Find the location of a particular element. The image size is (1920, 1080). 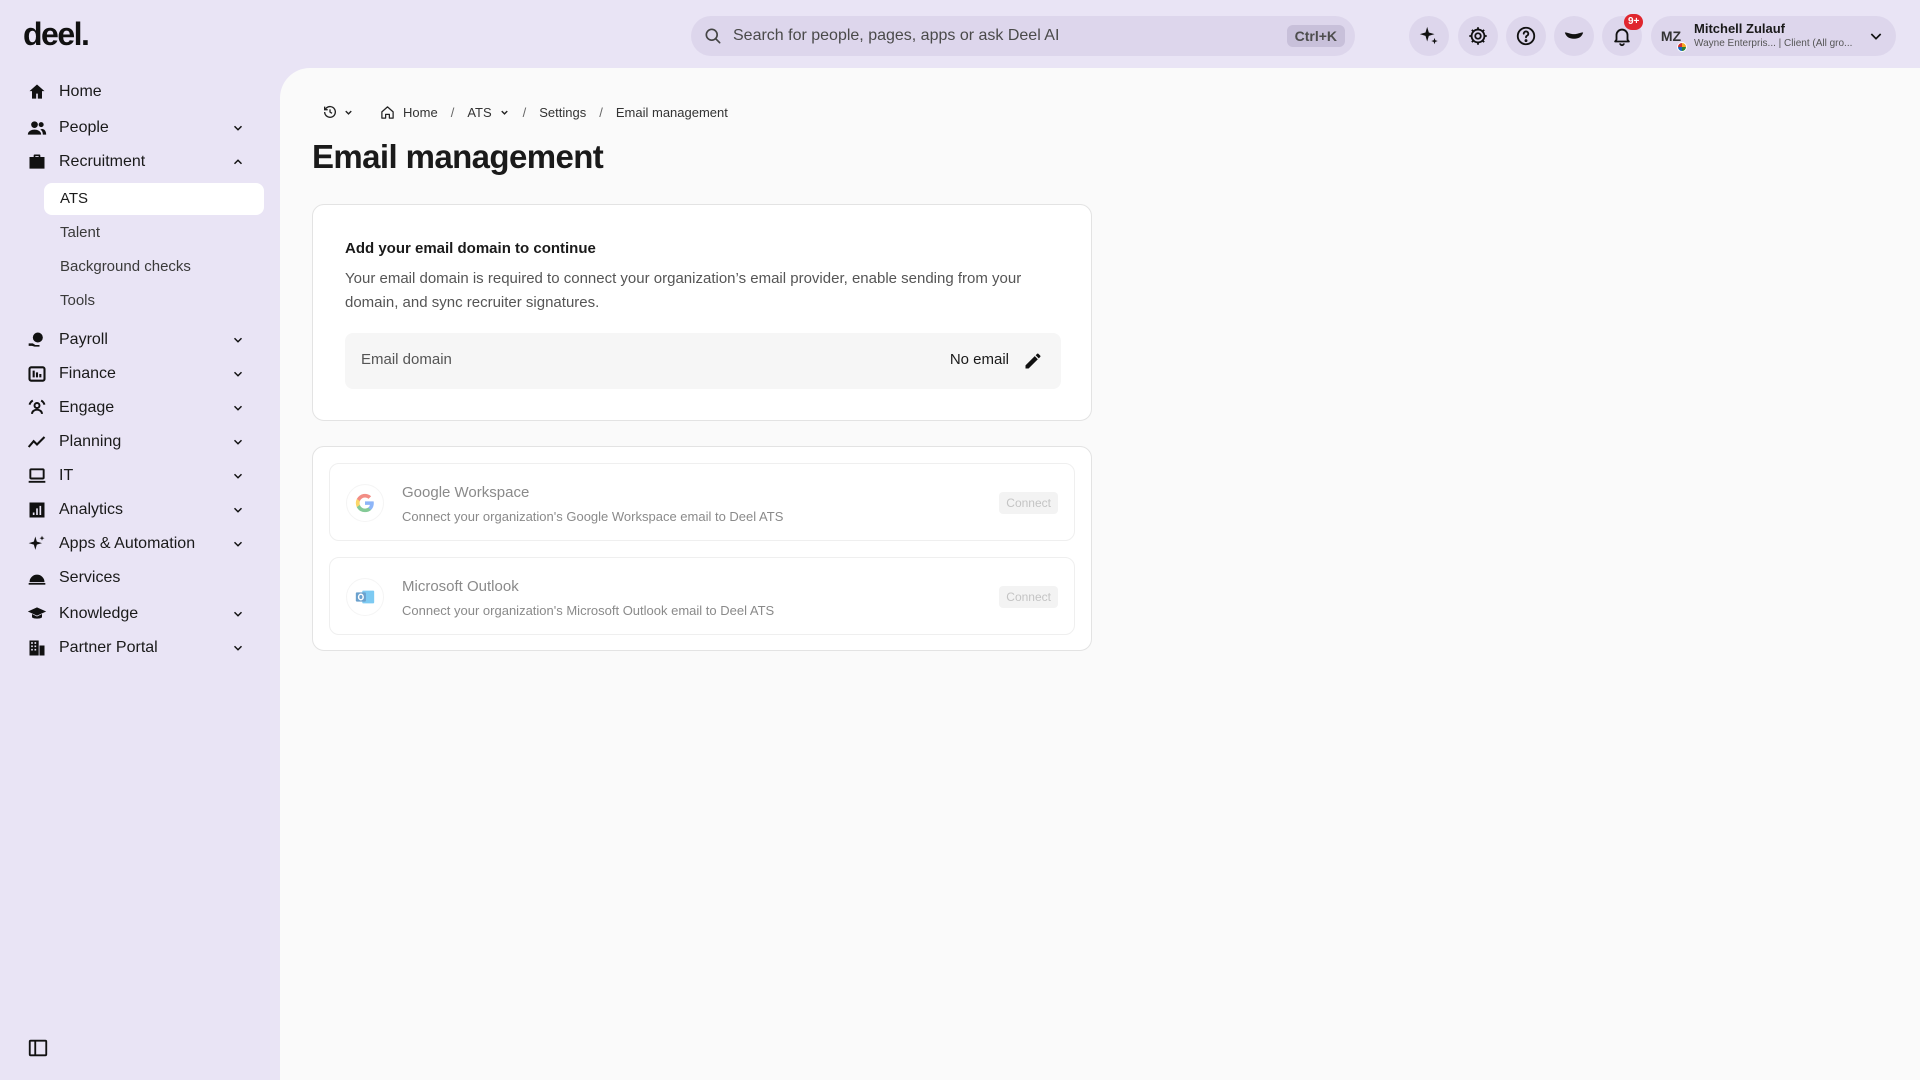

history-icon is located at coordinates (330, 111).